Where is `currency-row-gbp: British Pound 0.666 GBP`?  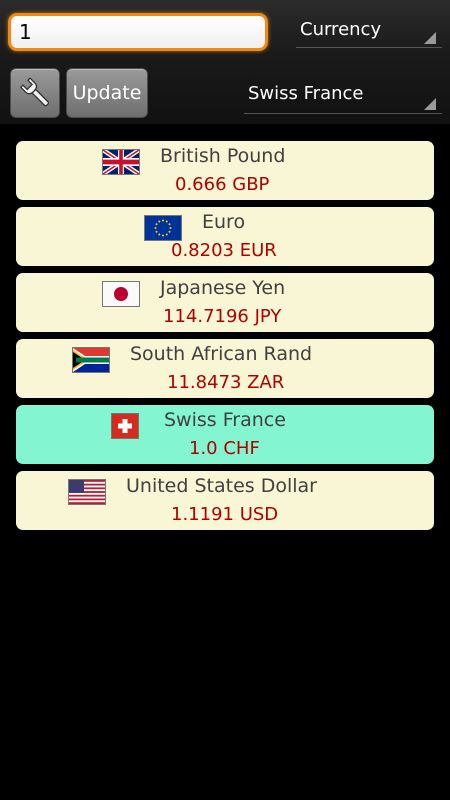
currency-row-gbp: British Pound 0.666 GBP is located at coordinates (225, 170).